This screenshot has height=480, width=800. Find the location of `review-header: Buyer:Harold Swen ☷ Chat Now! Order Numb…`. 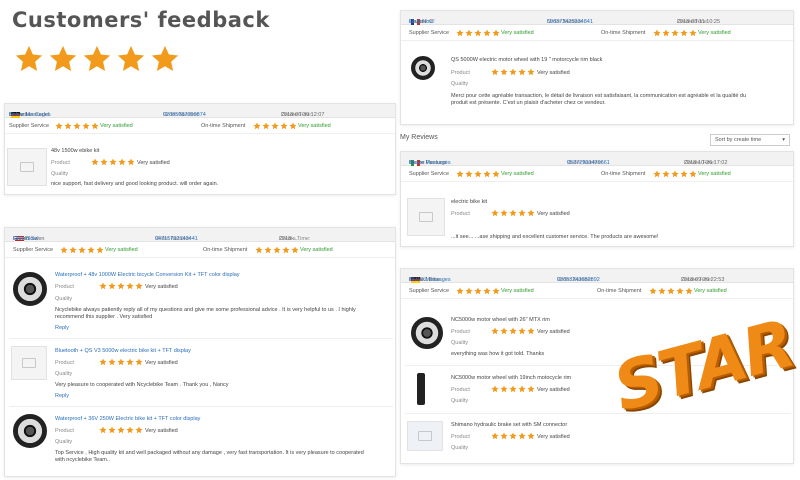

review-header: Buyer:Harold Swen ☷ Chat Now! Order Numb… is located at coordinates (200, 235).